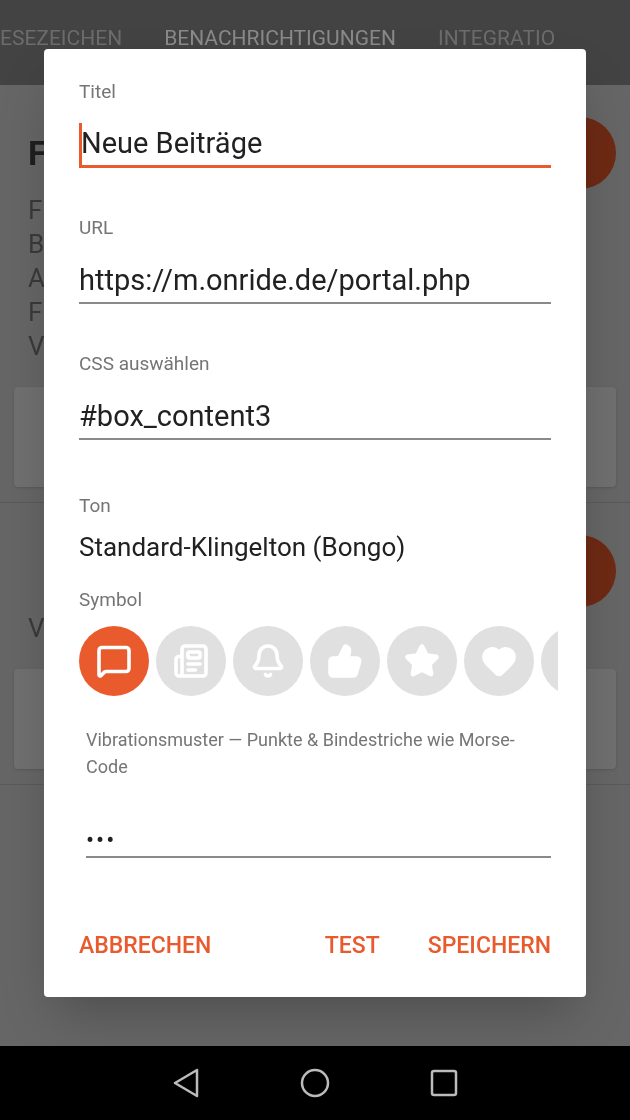 The width and height of the screenshot is (630, 1120). Describe the element at coordinates (268, 661) in the screenshot. I see `bell-icon` at that location.